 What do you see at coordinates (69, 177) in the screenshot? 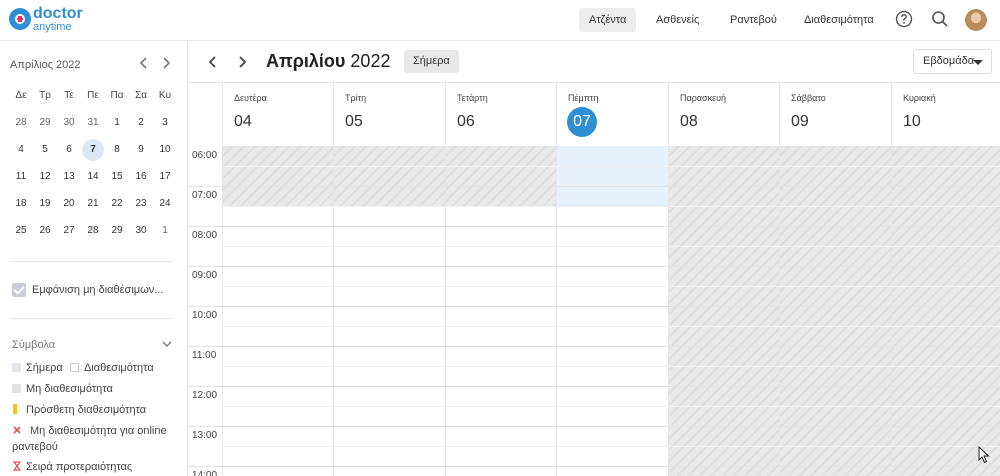
I see `mini-day: 13` at bounding box center [69, 177].